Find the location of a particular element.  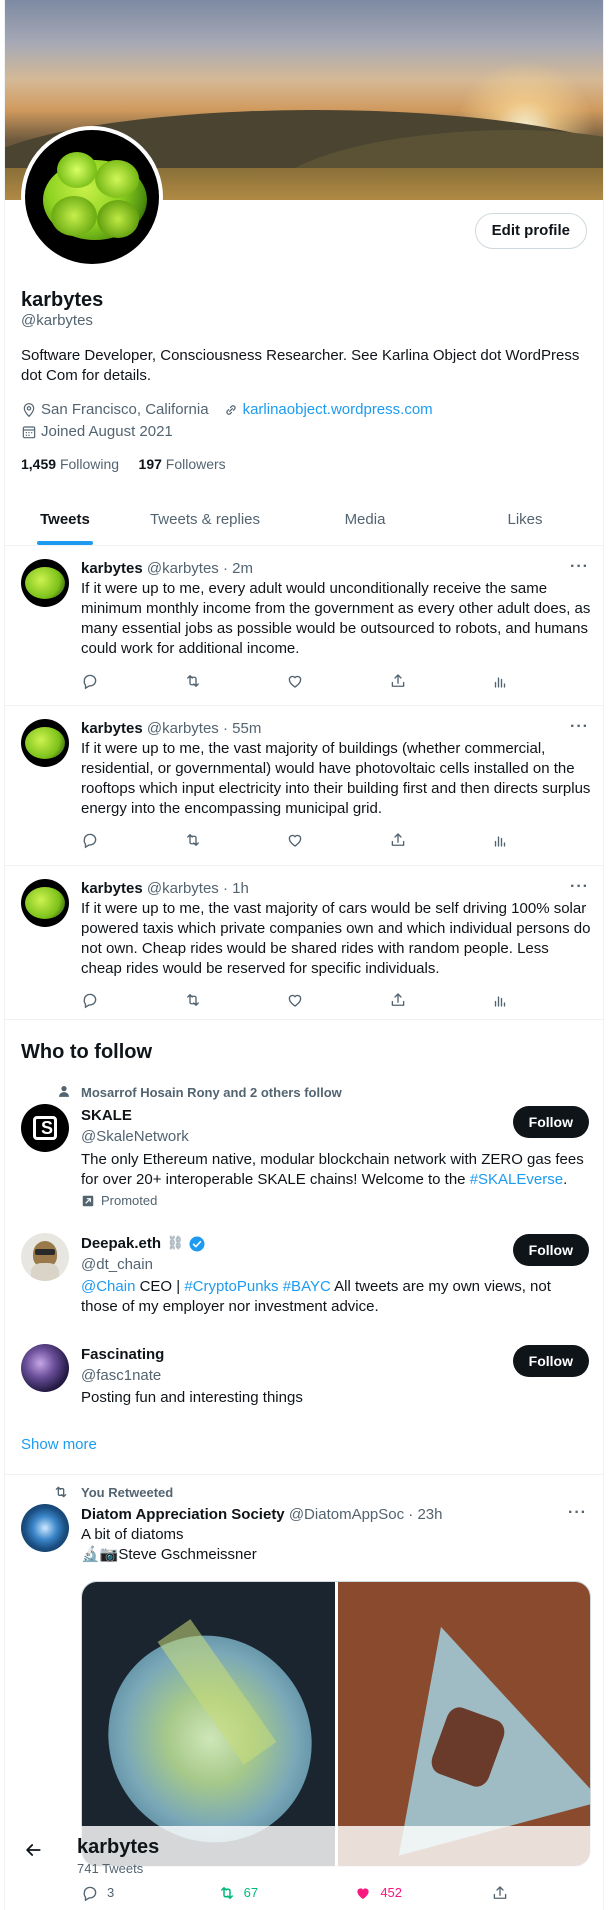

tweet-media-grid is located at coordinates (336, 1724).